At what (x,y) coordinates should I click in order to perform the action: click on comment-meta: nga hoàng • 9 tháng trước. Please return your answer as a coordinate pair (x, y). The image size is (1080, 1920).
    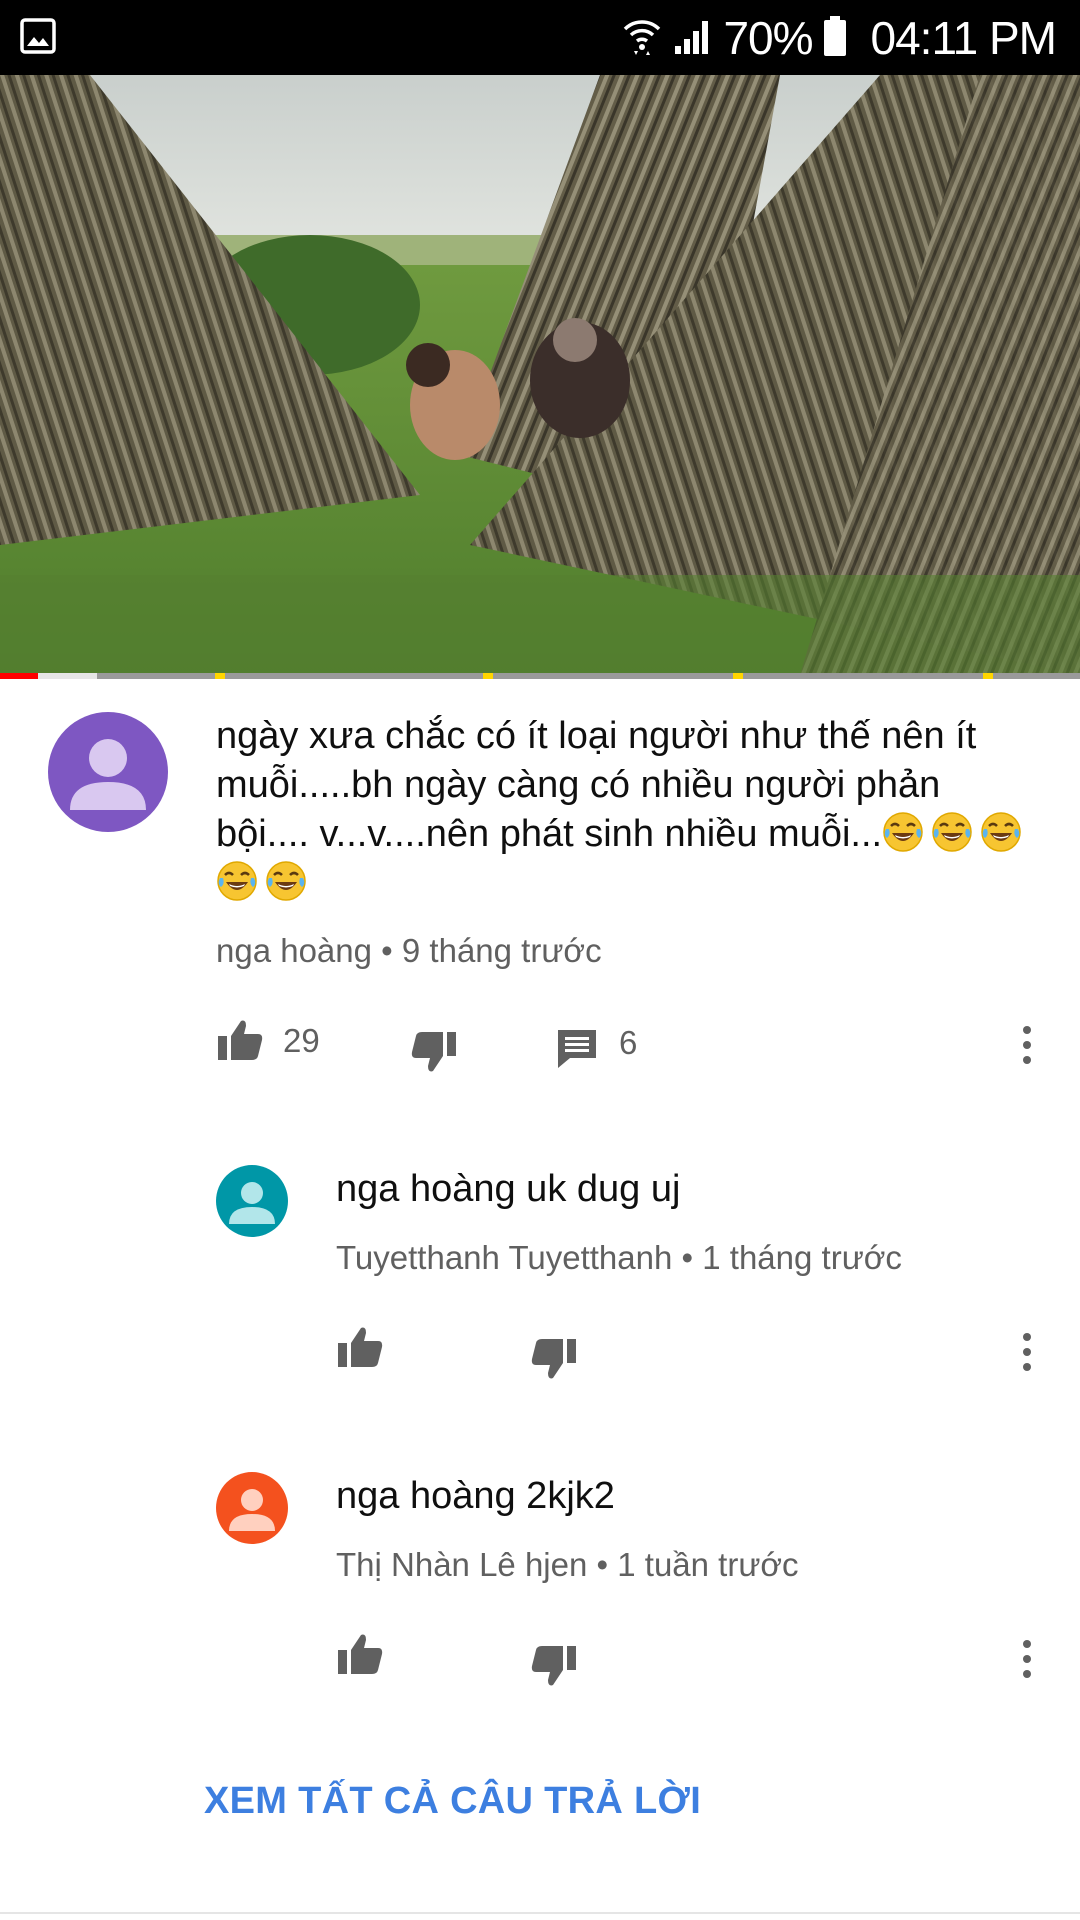
    Looking at the image, I should click on (409, 951).